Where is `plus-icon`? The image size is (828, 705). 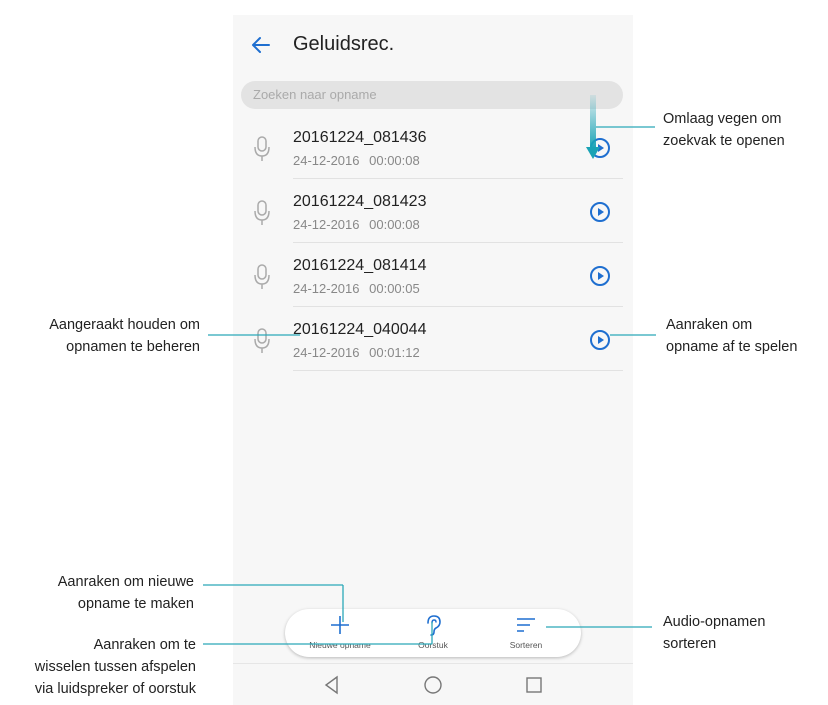
plus-icon is located at coordinates (340, 625).